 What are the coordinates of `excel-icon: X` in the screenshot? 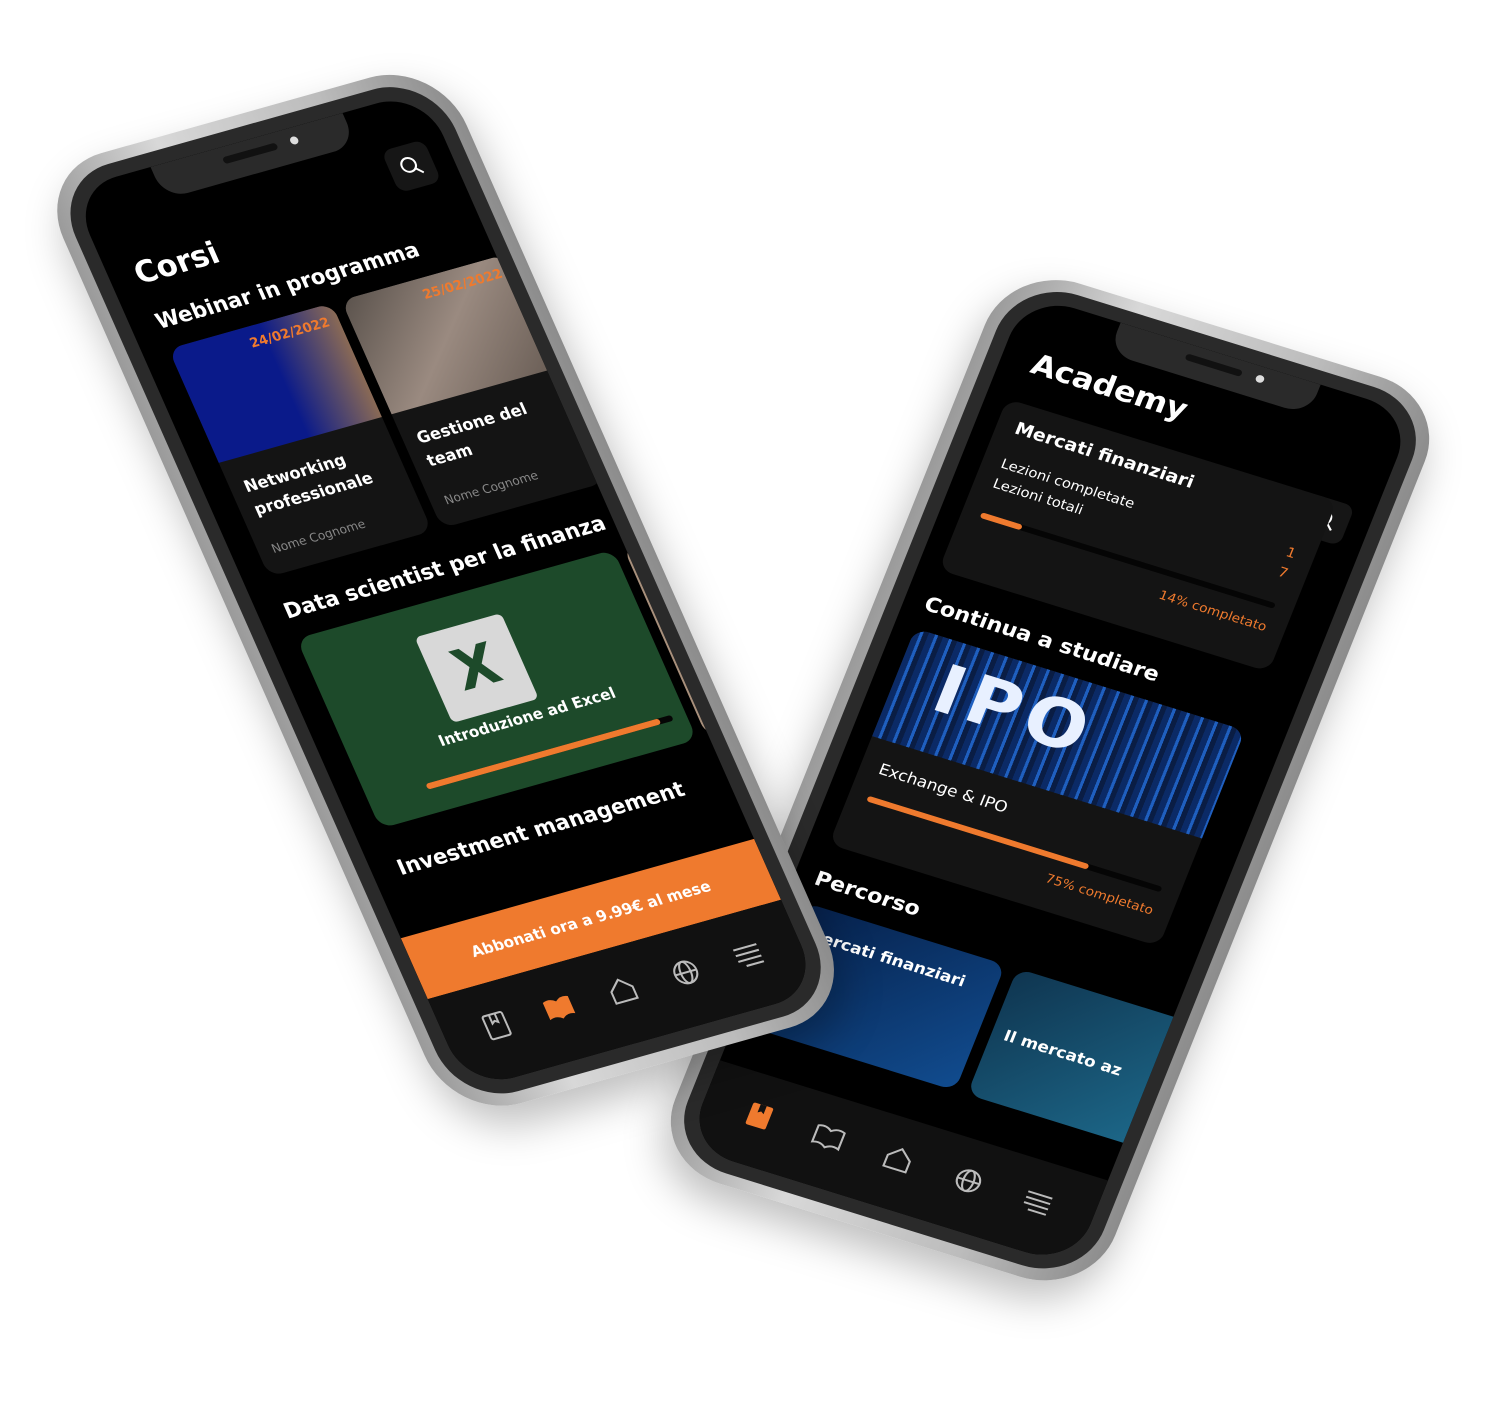 It's located at (476, 668).